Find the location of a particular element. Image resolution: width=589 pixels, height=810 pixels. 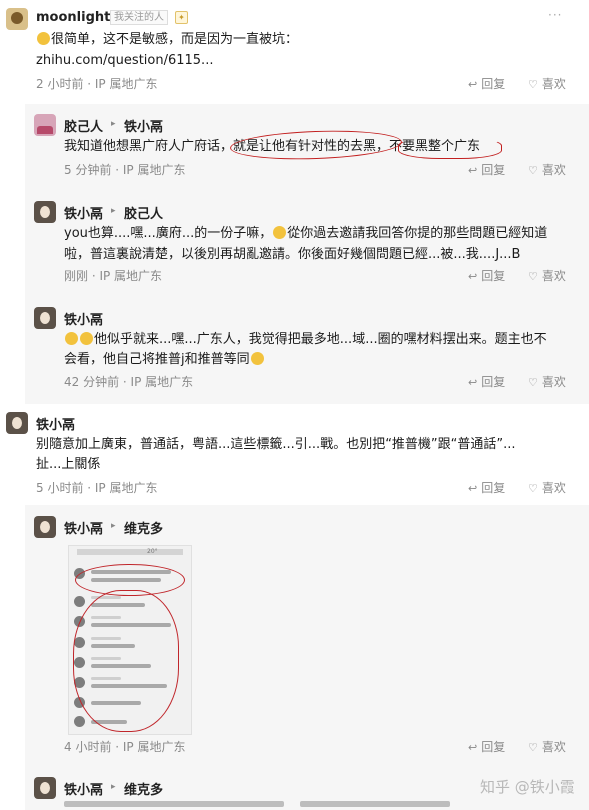

badge-icon: ✦ is located at coordinates (181, 17).